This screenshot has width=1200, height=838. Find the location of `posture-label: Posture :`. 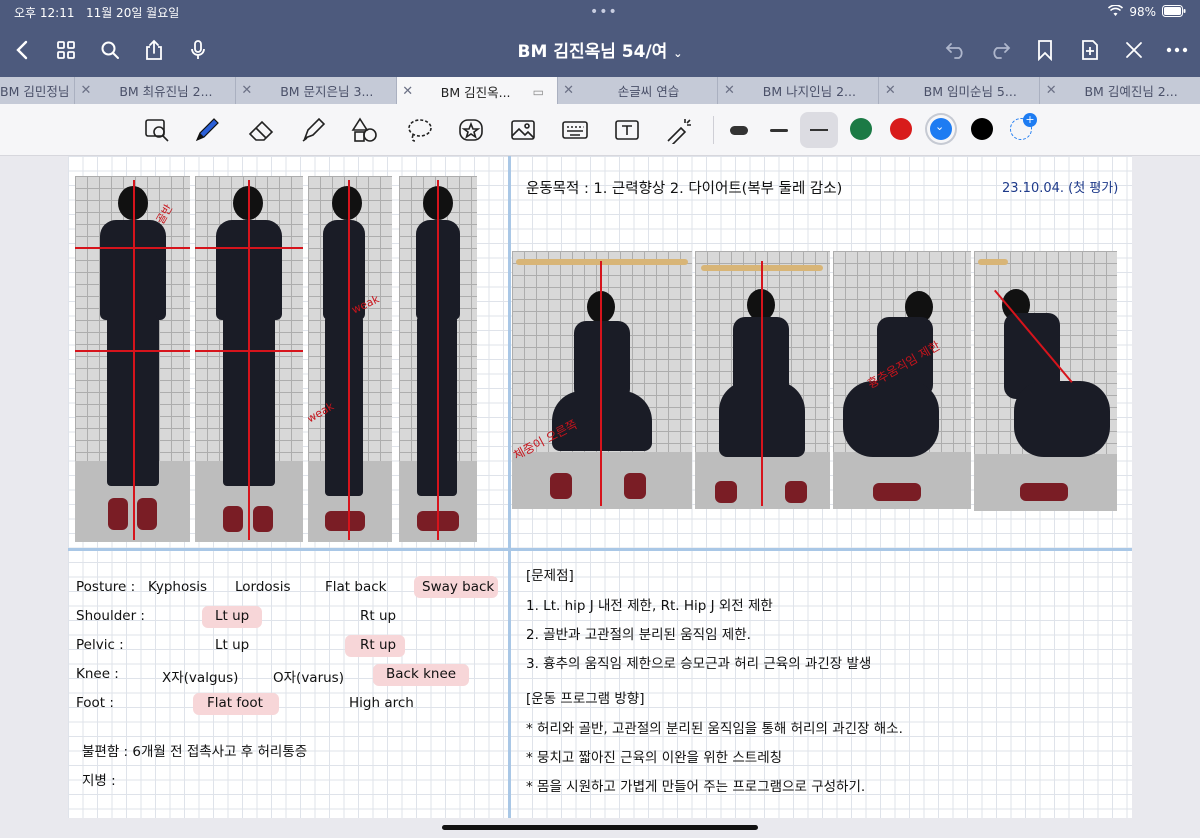

posture-label: Posture : is located at coordinates (106, 587).